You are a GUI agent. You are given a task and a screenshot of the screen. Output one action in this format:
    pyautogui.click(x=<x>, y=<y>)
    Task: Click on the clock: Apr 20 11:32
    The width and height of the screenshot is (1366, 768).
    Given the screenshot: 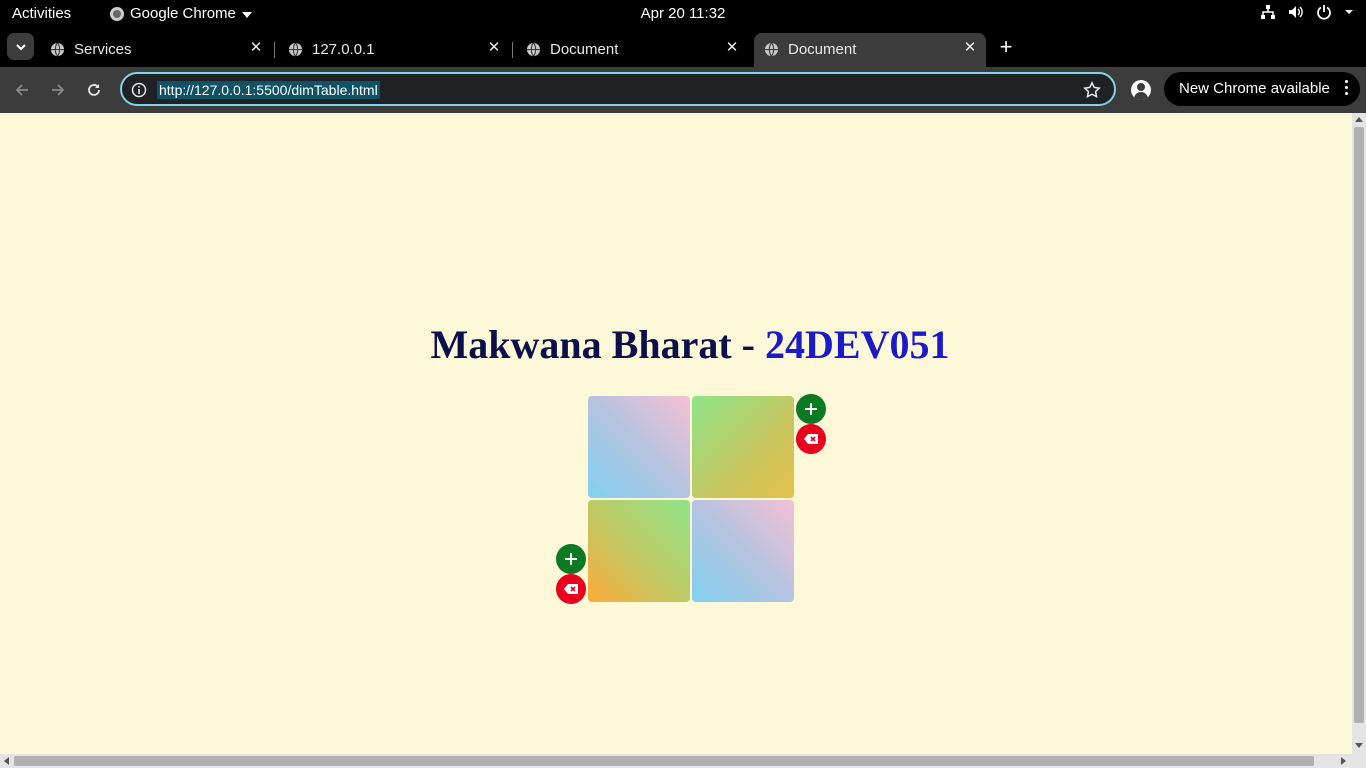 What is the action you would take?
    pyautogui.click(x=683, y=13)
    